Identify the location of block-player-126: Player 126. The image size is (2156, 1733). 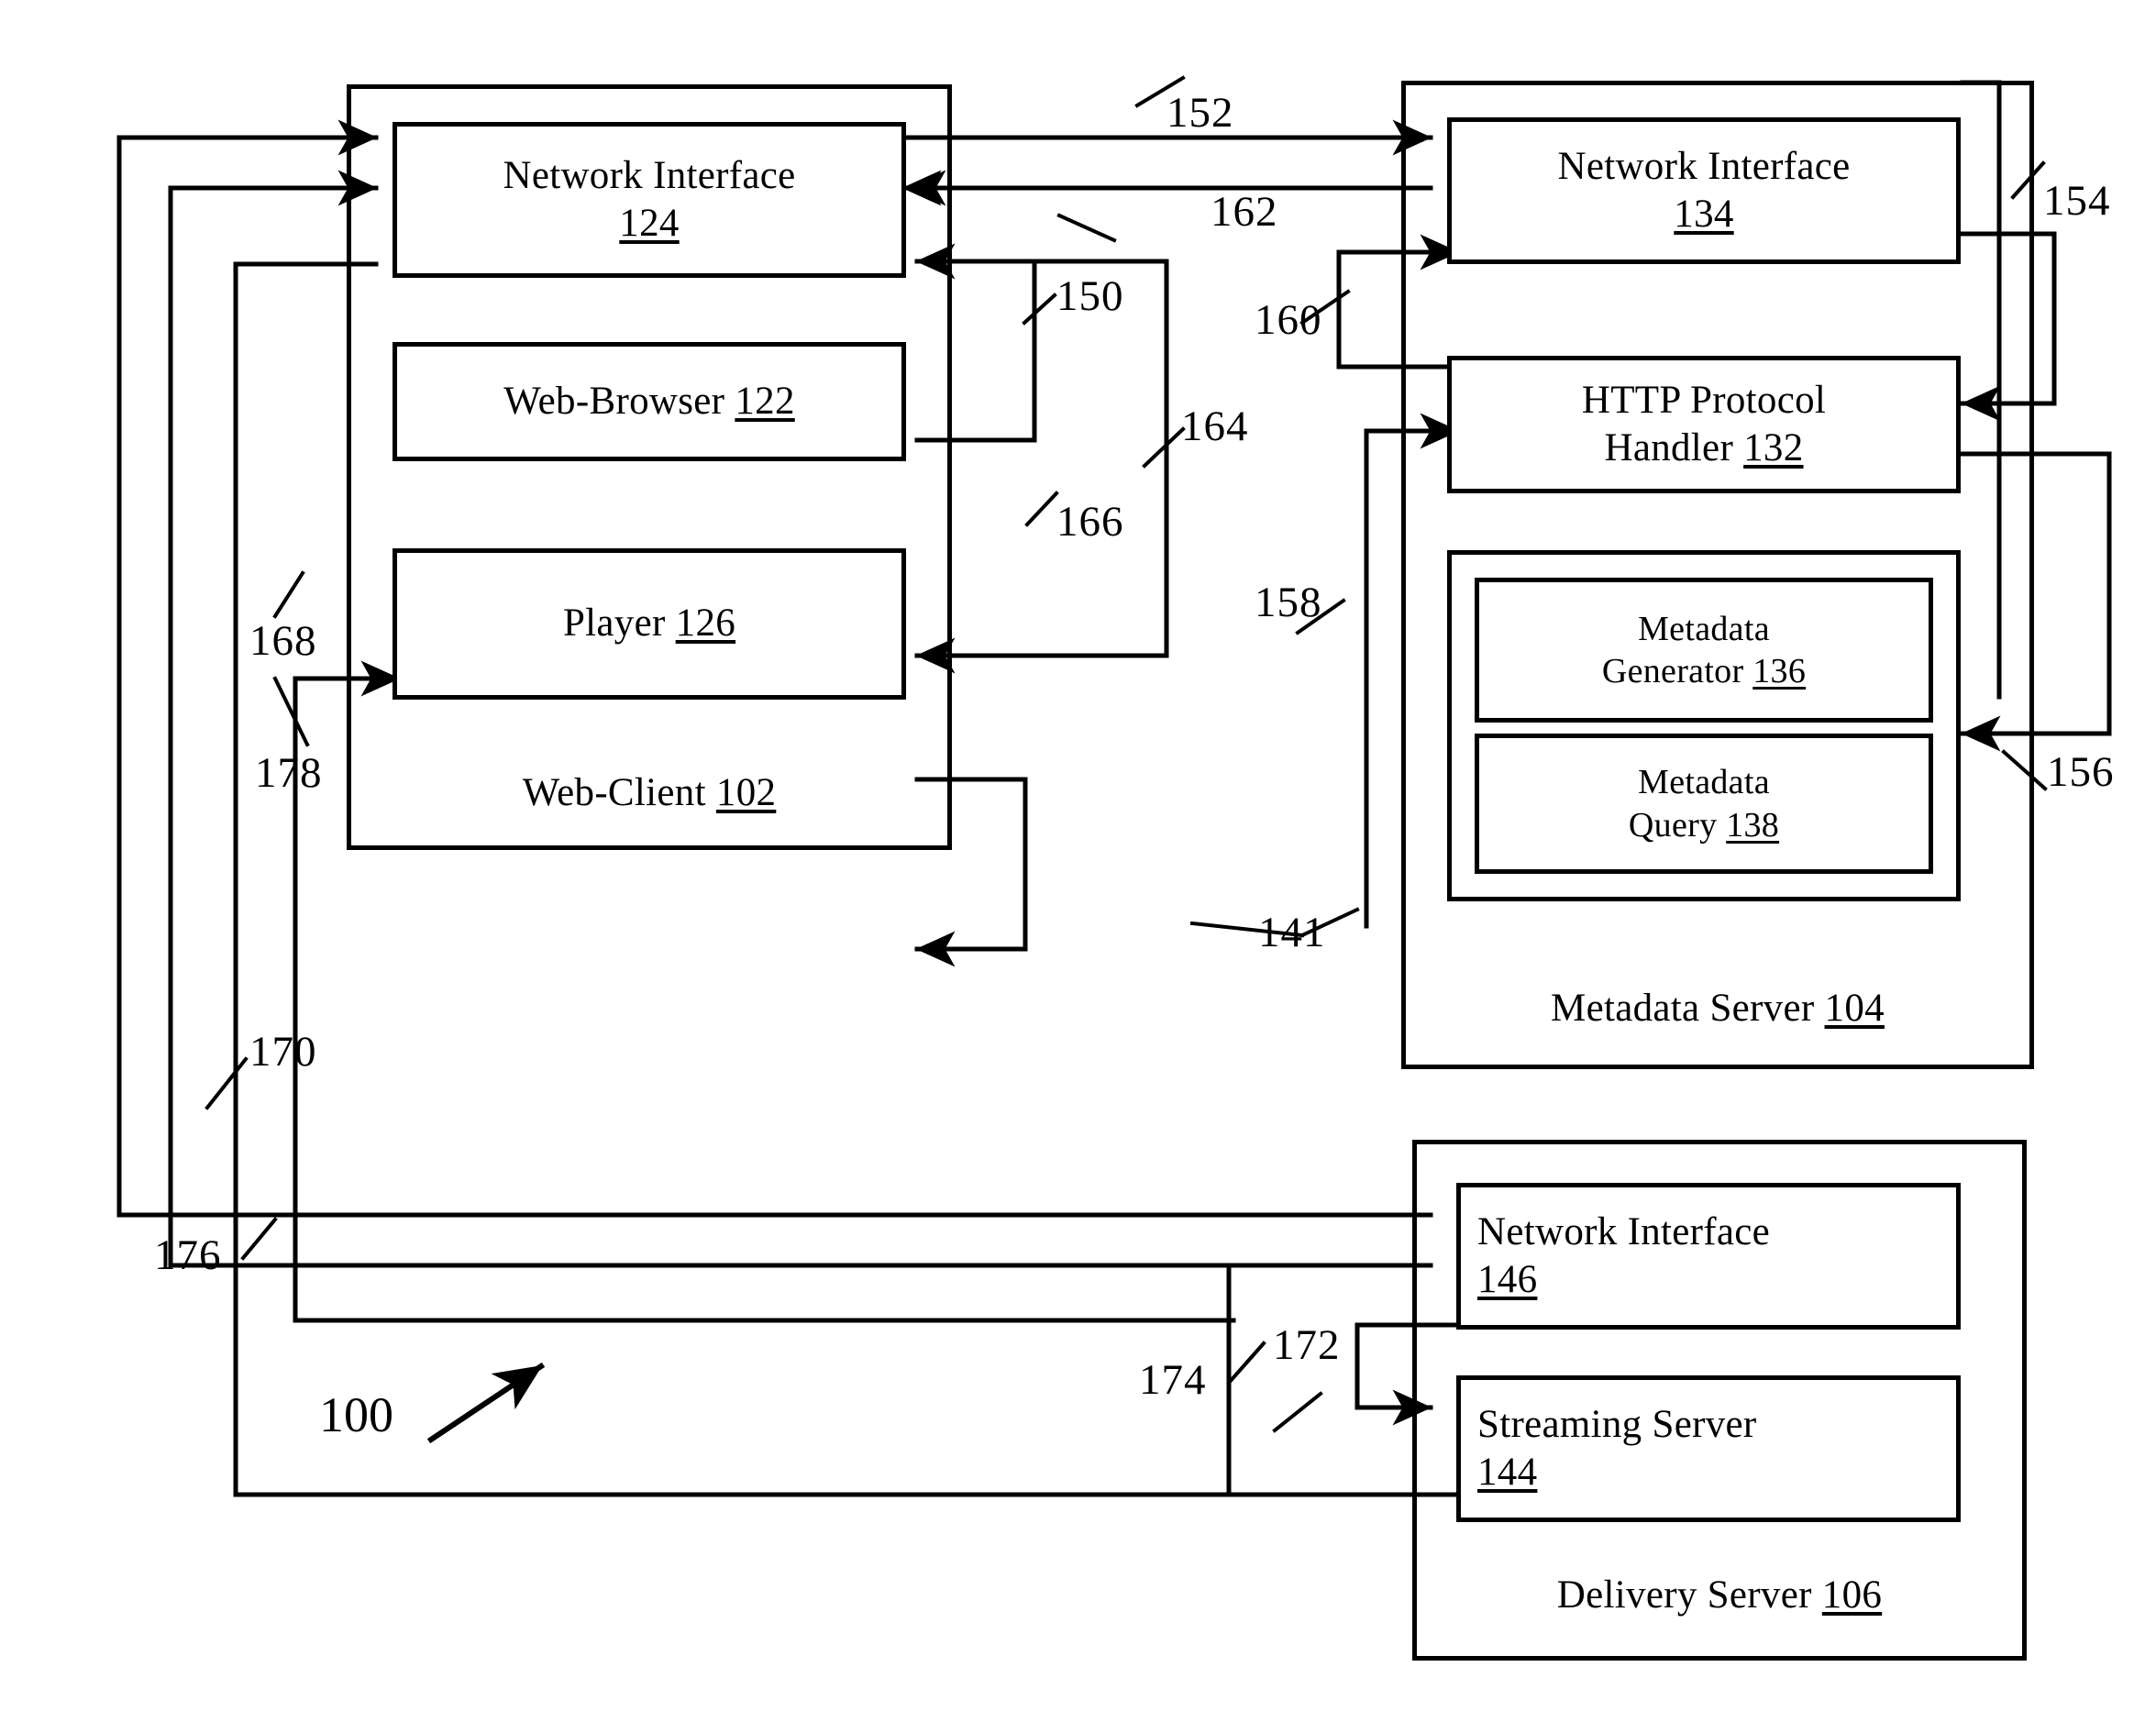
(650, 624).